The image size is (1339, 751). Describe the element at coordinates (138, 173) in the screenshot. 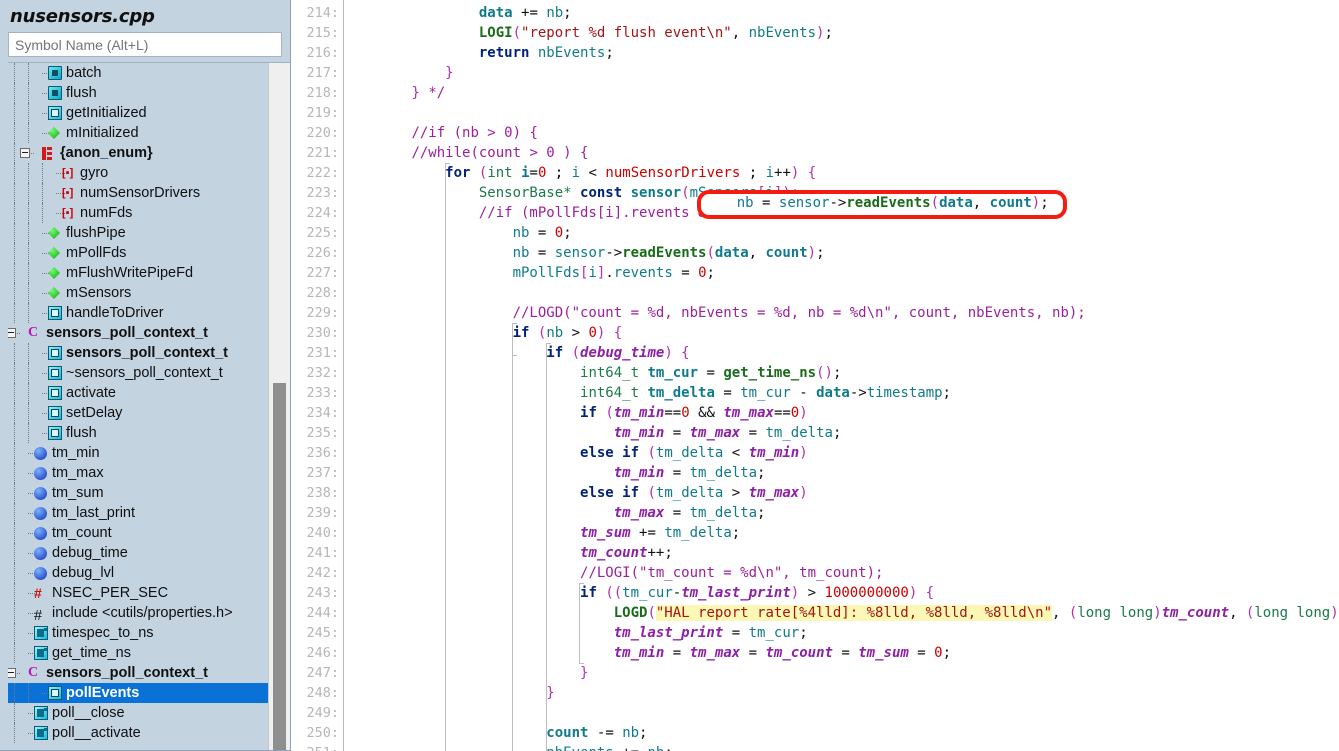

I see `tree-item-gyro: [▪] gyro` at that location.